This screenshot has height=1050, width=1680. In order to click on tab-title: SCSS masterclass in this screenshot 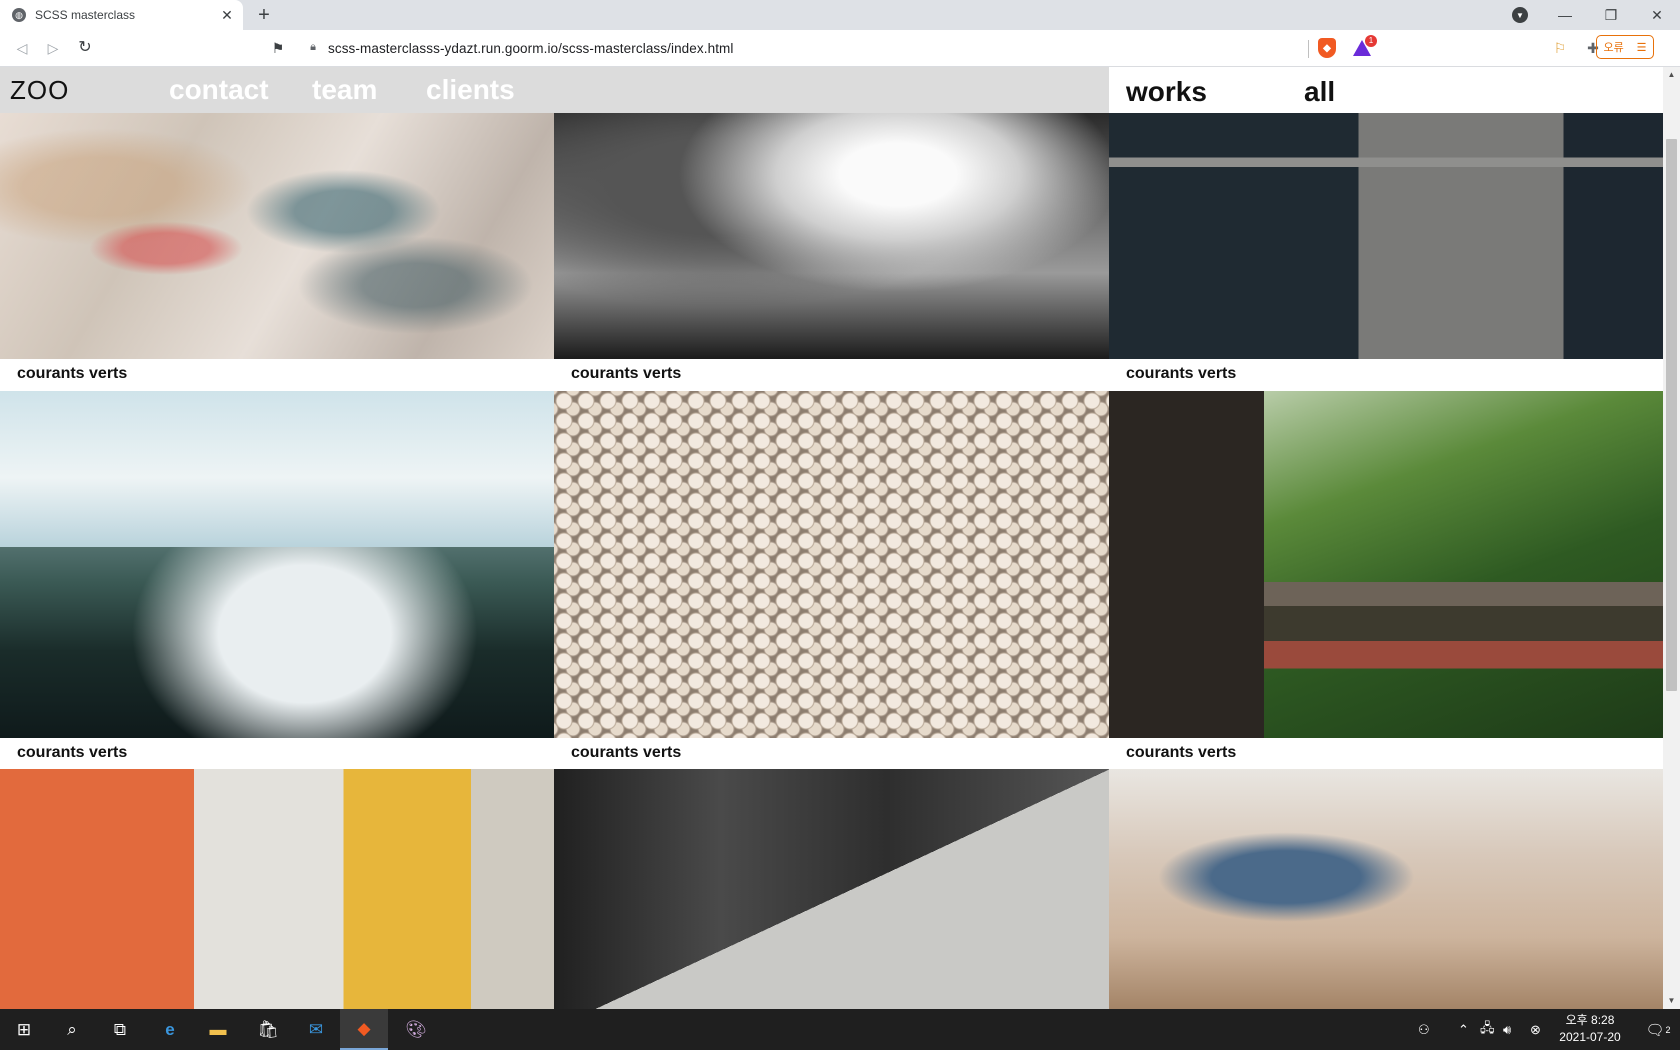, I will do `click(85, 15)`.